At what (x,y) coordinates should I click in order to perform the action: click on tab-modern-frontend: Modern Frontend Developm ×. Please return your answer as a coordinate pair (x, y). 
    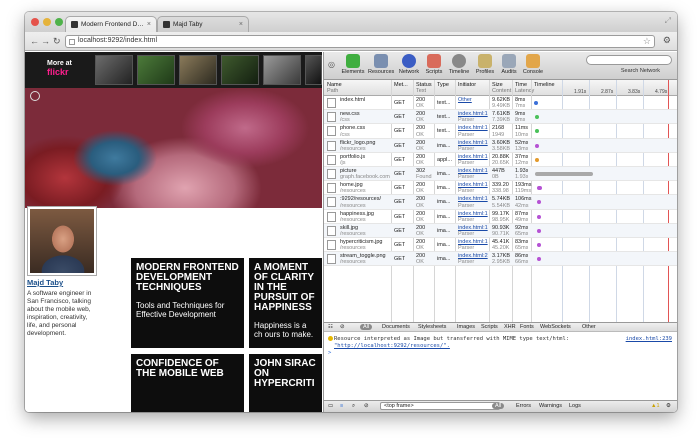
    Looking at the image, I should click on (111, 24).